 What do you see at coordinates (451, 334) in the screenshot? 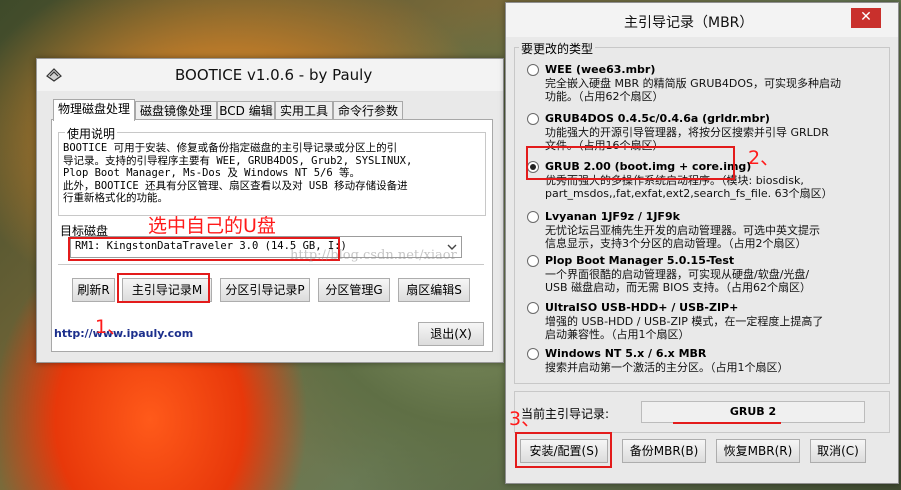
I see `exit-button: 退出(X)` at bounding box center [451, 334].